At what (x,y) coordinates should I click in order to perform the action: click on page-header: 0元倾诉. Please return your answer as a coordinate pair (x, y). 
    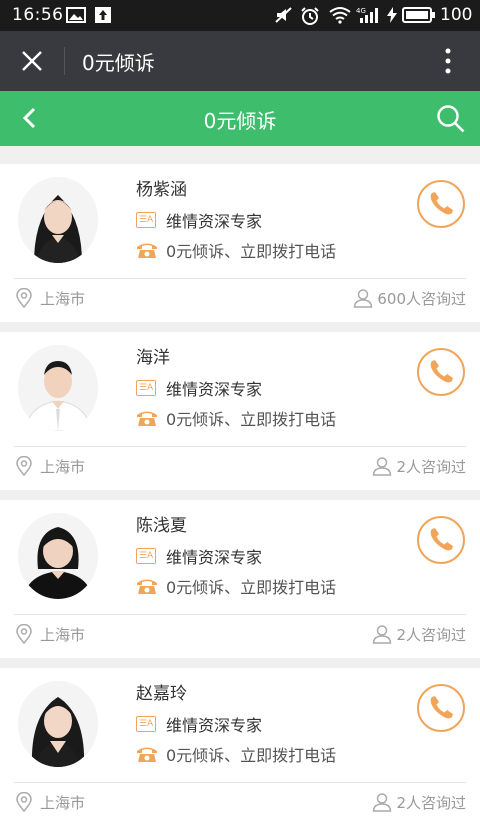
    Looking at the image, I should click on (240, 118).